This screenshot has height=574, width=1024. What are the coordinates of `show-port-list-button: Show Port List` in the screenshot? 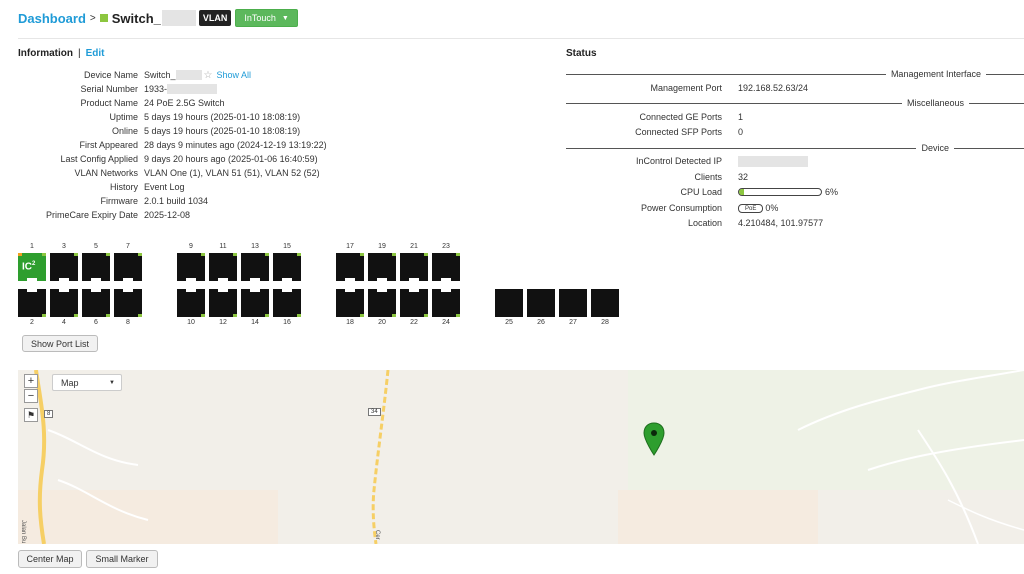 It's located at (60, 343).